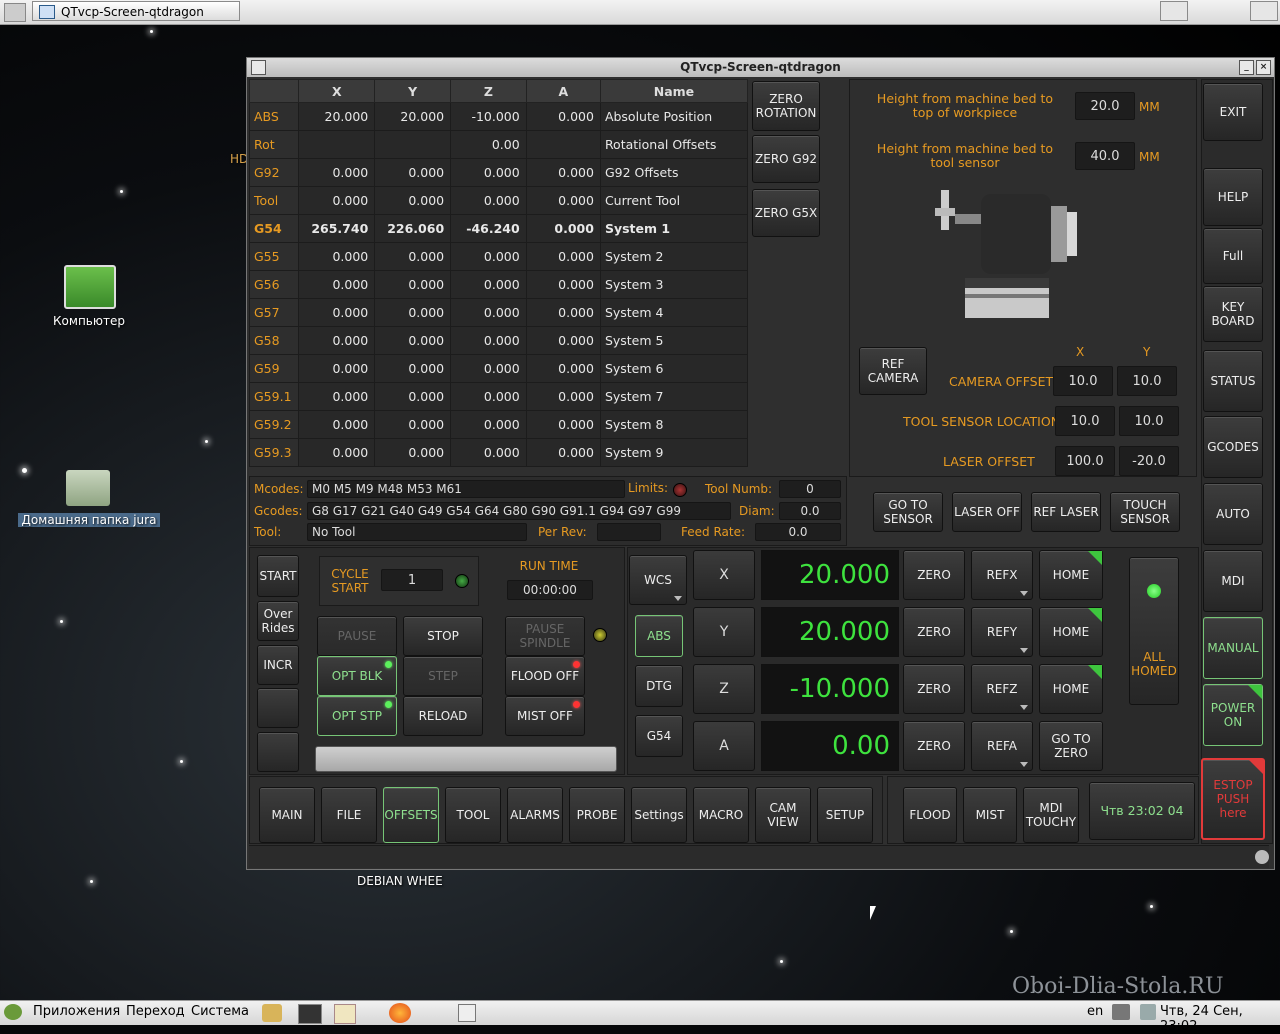  I want to click on column-header: X, so click(337, 91).